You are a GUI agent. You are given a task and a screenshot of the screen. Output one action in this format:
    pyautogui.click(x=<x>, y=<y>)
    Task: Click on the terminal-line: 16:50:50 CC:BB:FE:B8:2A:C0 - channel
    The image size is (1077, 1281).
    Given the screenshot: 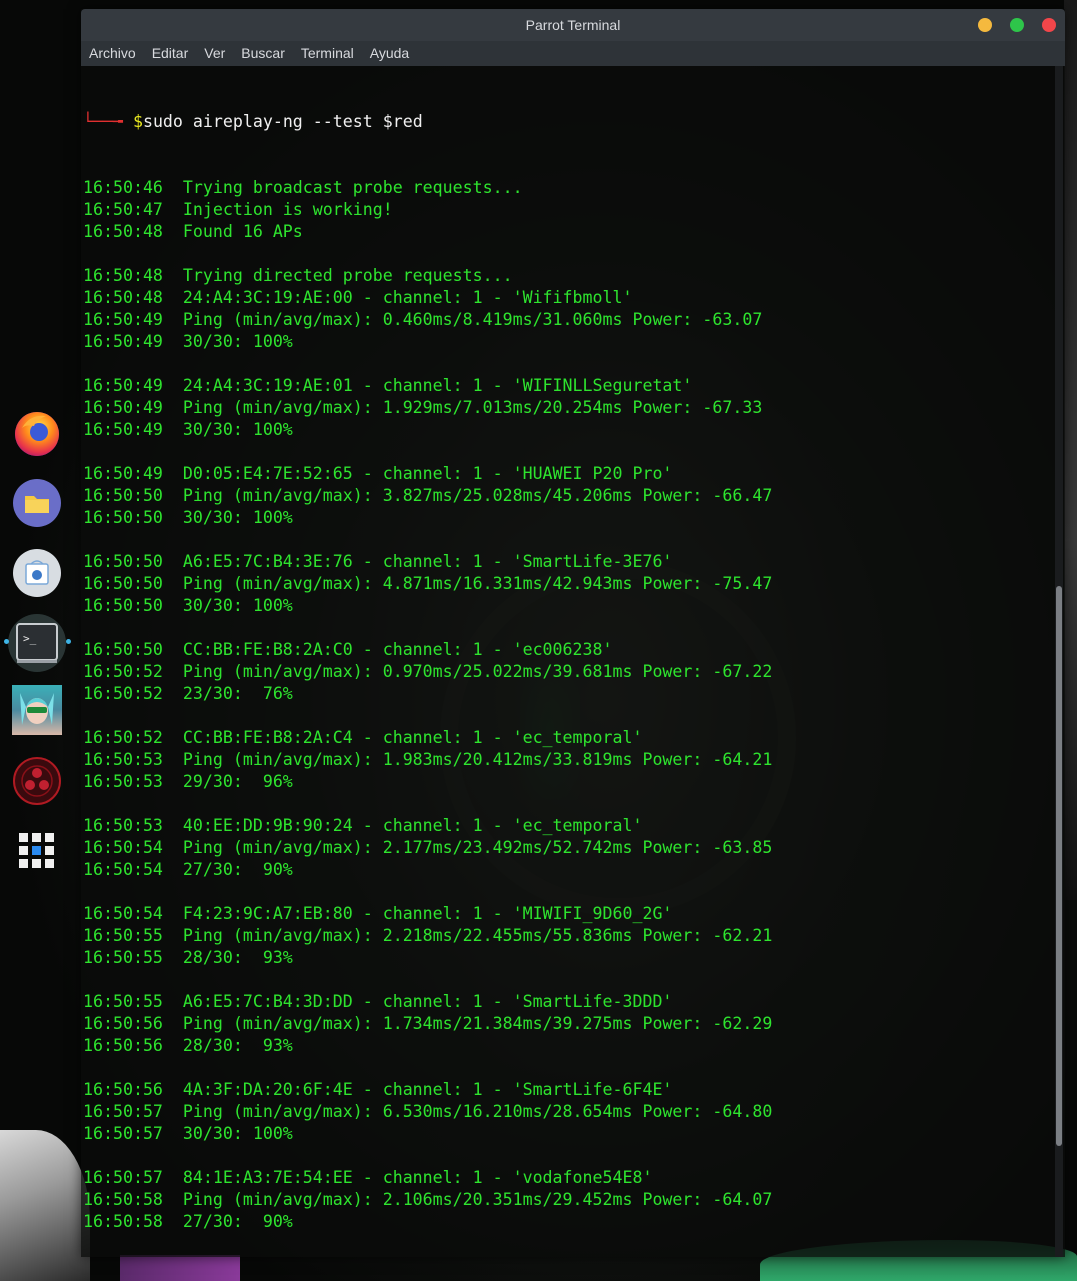 What is the action you would take?
    pyautogui.click(x=348, y=649)
    